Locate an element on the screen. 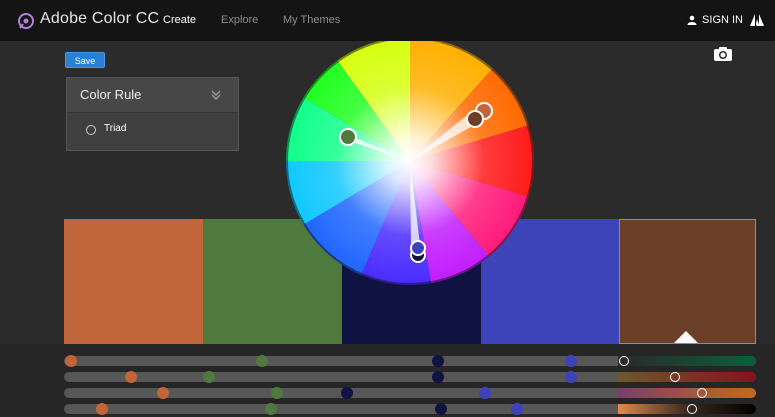  swatch-5-selected is located at coordinates (687, 281).